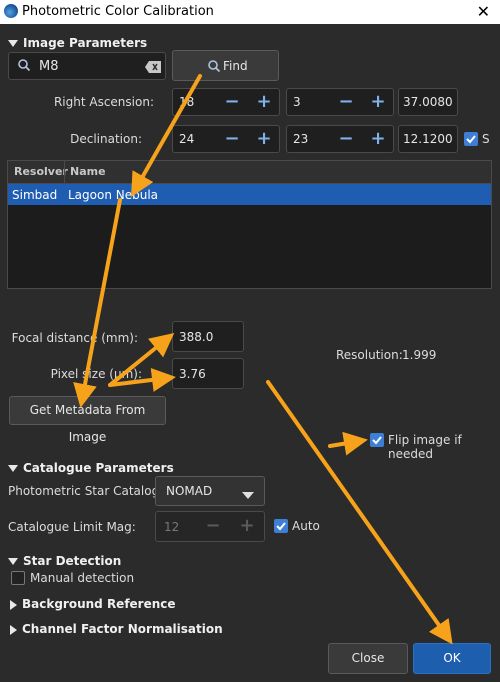 The height and width of the screenshot is (682, 500). What do you see at coordinates (348, 443) in the screenshot?
I see `annotation-arrow-to-flip` at bounding box center [348, 443].